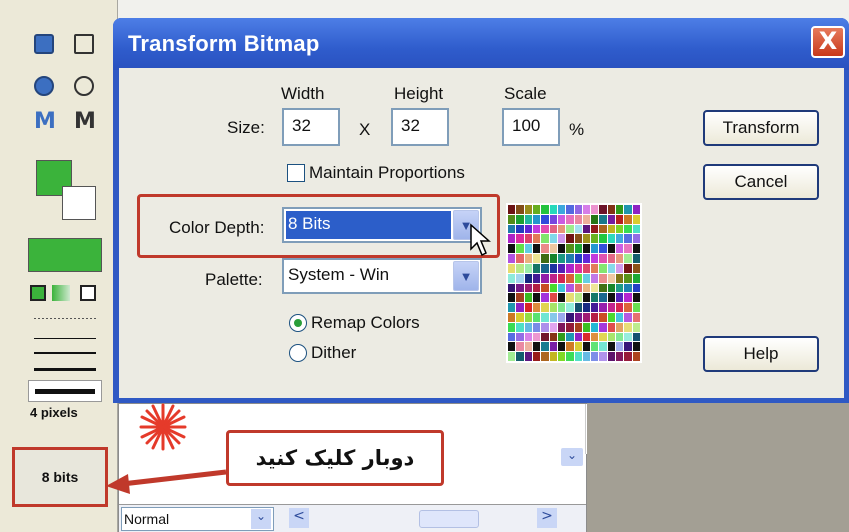 This screenshot has height=532, width=849. What do you see at coordinates (298, 353) in the screenshot?
I see `dither-radio` at bounding box center [298, 353].